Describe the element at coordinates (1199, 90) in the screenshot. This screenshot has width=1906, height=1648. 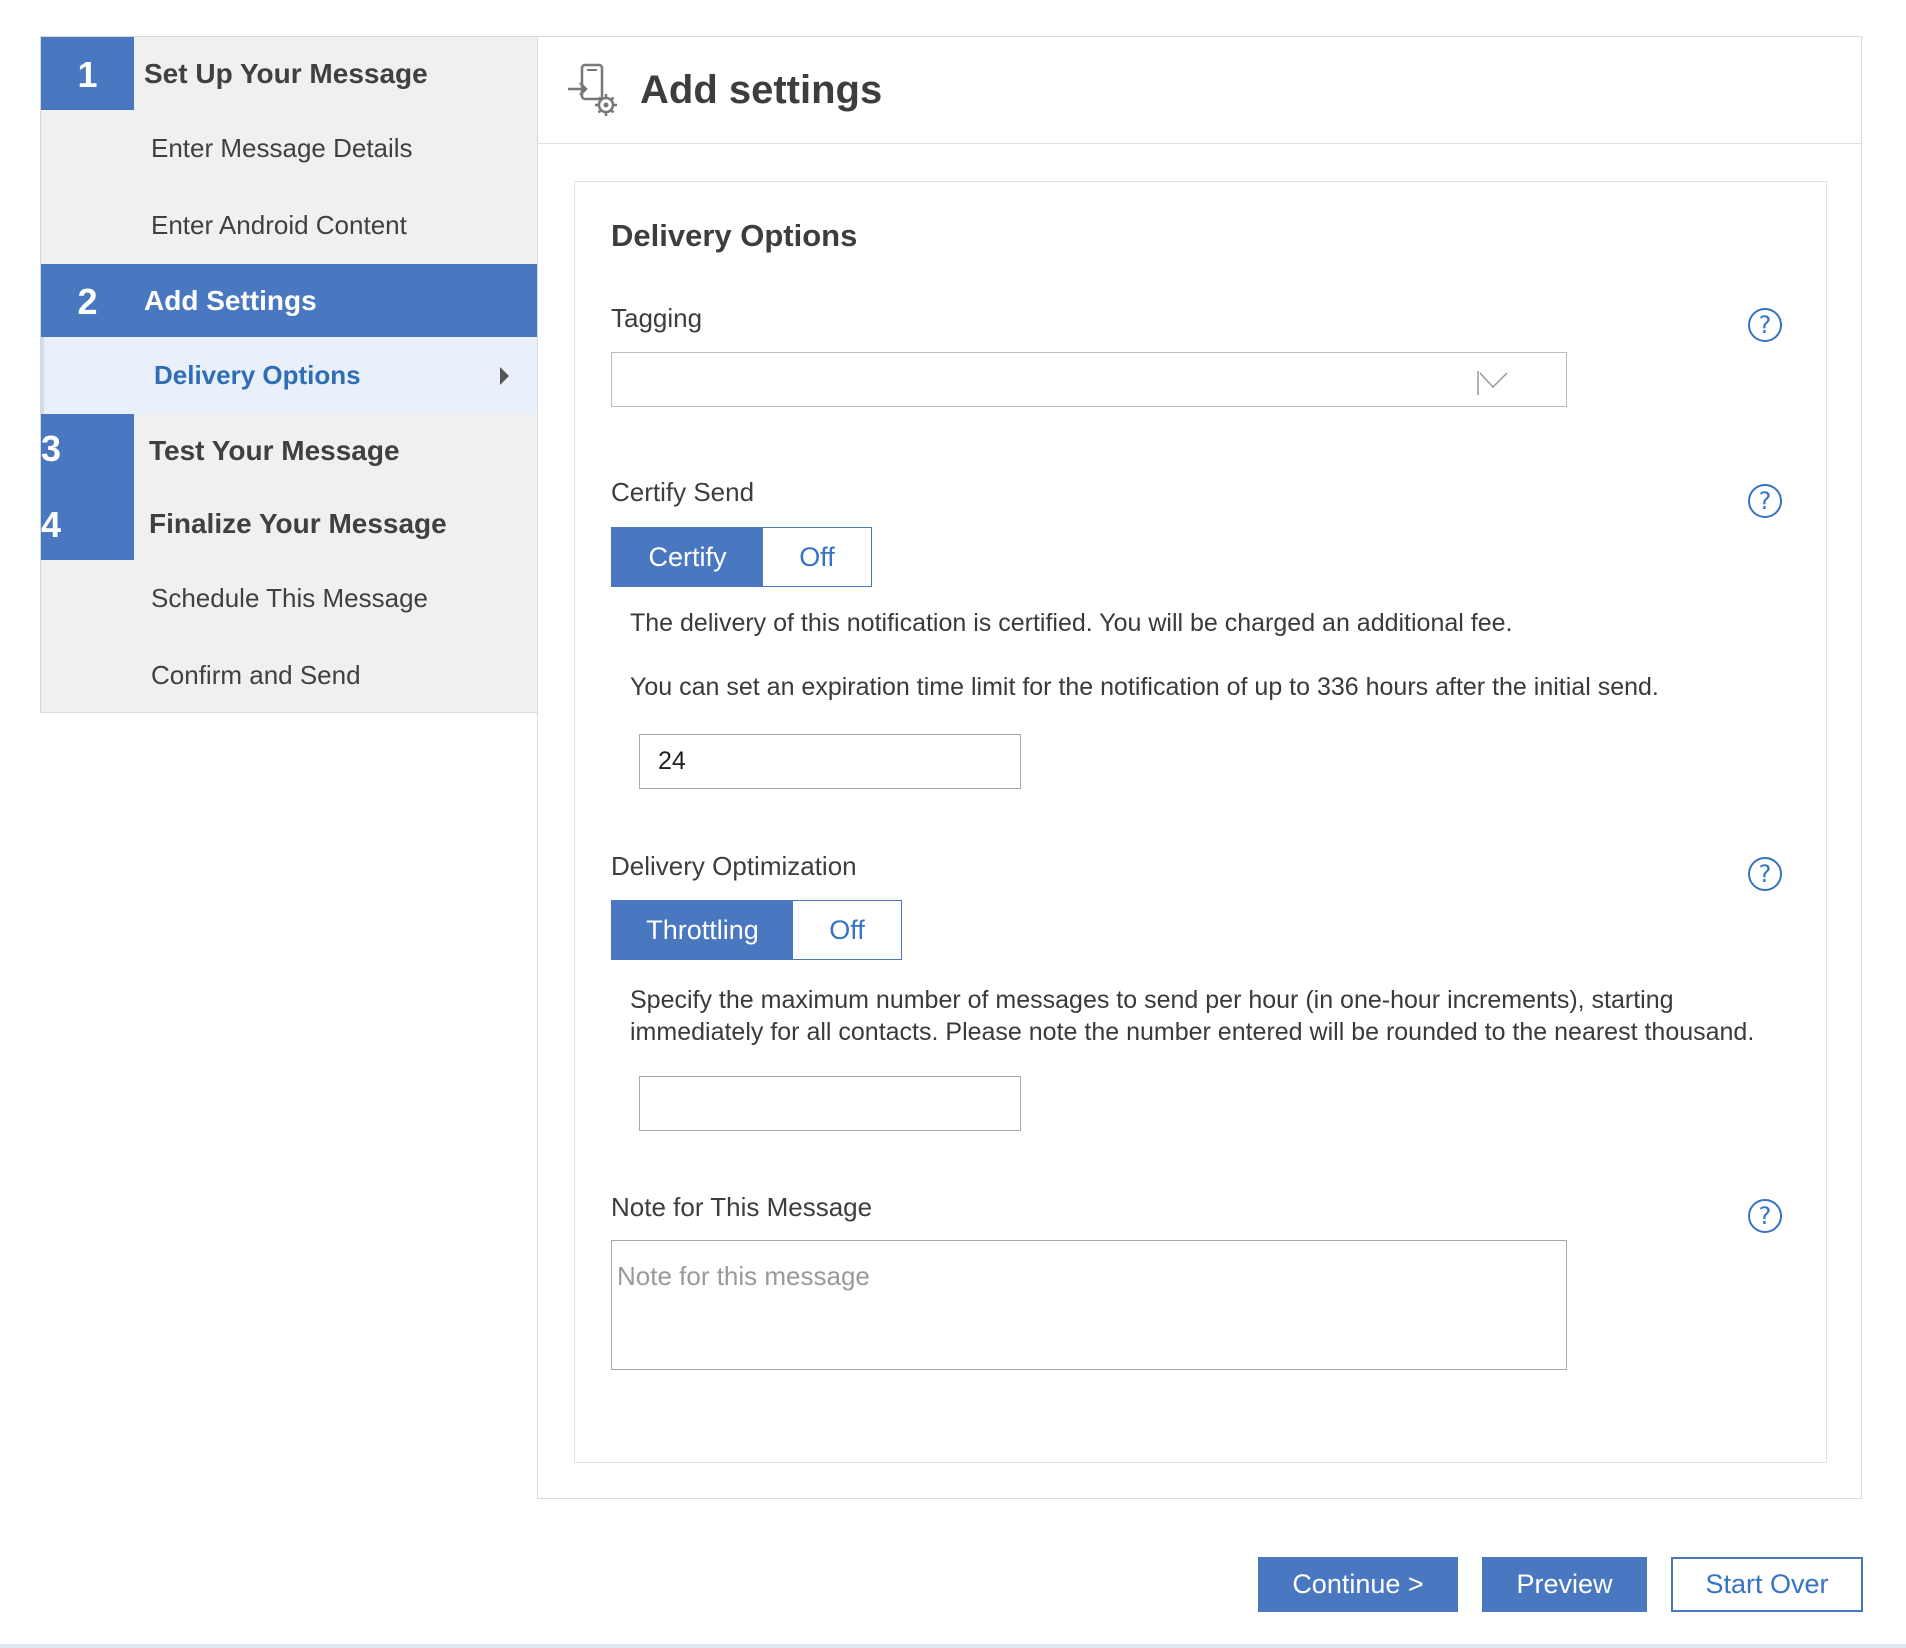
I see `panel-header: Add settings` at that location.